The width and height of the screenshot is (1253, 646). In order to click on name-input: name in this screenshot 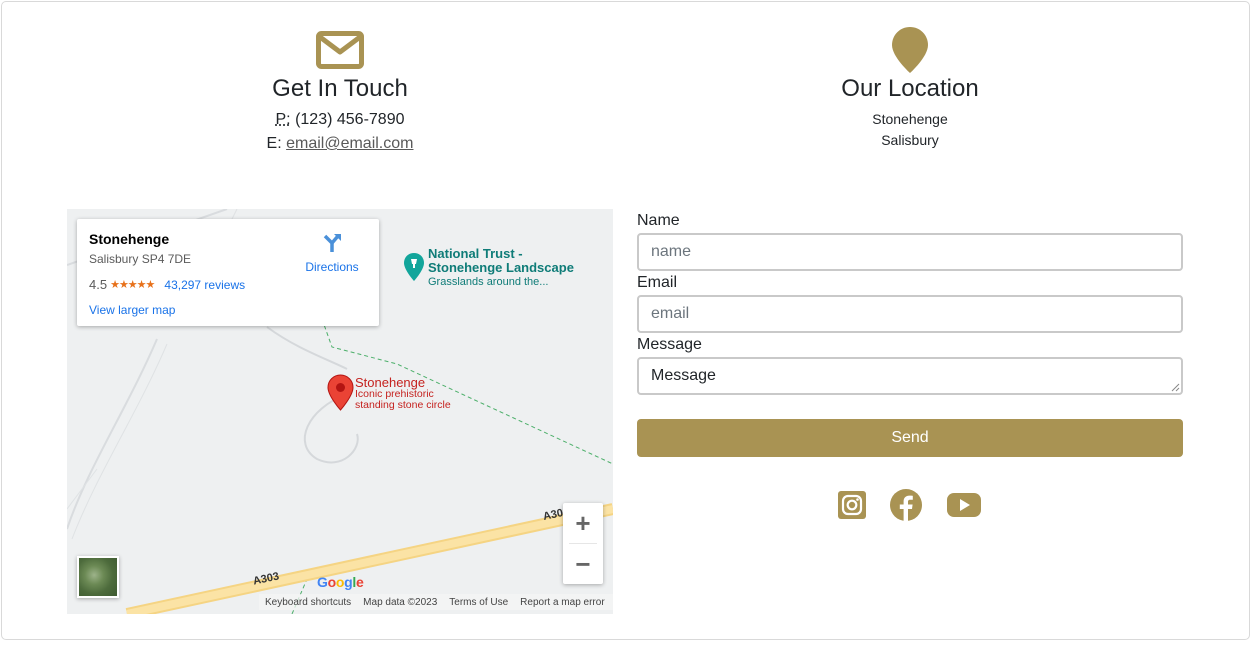, I will do `click(910, 252)`.